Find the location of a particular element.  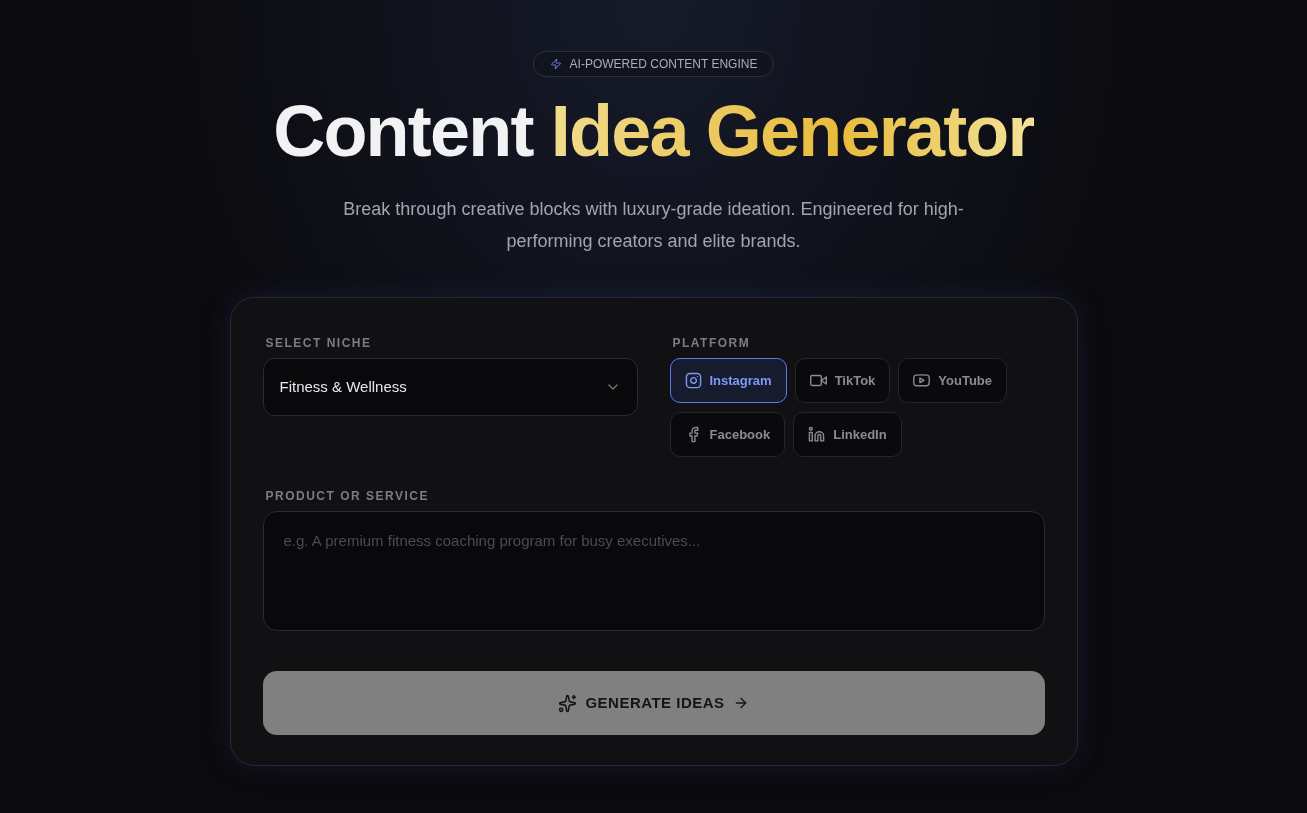

field-label: PRODUCT OR SERVICE is located at coordinates (347, 496).